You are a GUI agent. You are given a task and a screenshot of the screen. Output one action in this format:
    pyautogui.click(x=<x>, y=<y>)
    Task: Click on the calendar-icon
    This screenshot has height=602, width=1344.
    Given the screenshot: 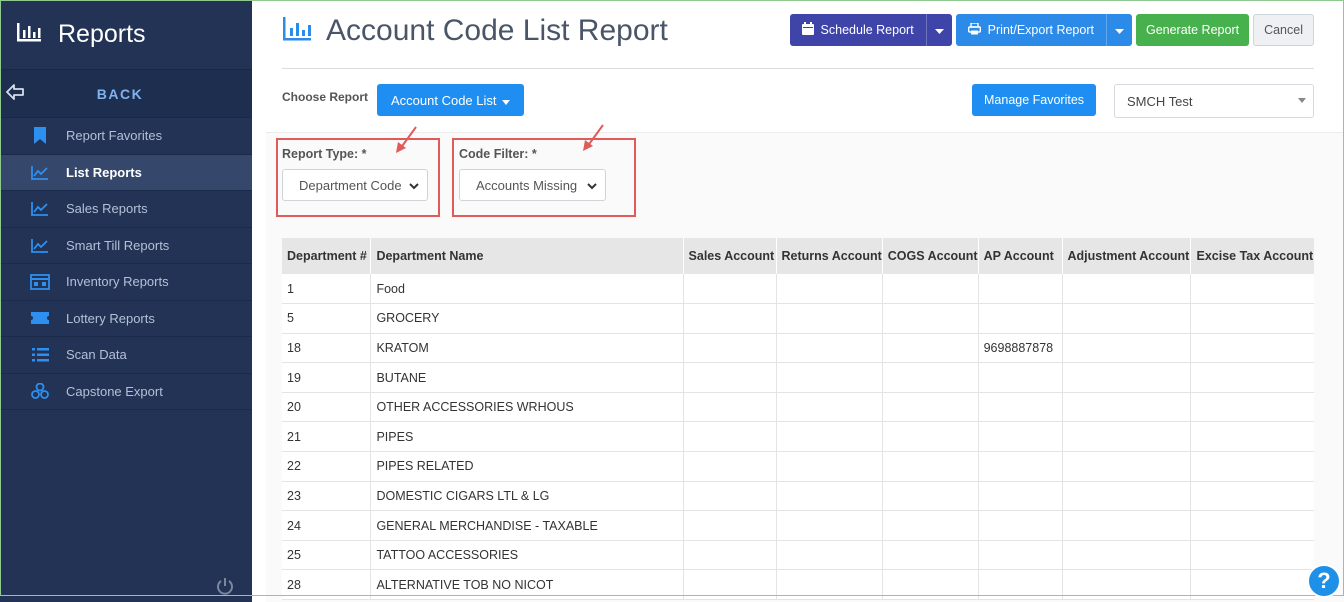 What is the action you would take?
    pyautogui.click(x=807, y=30)
    